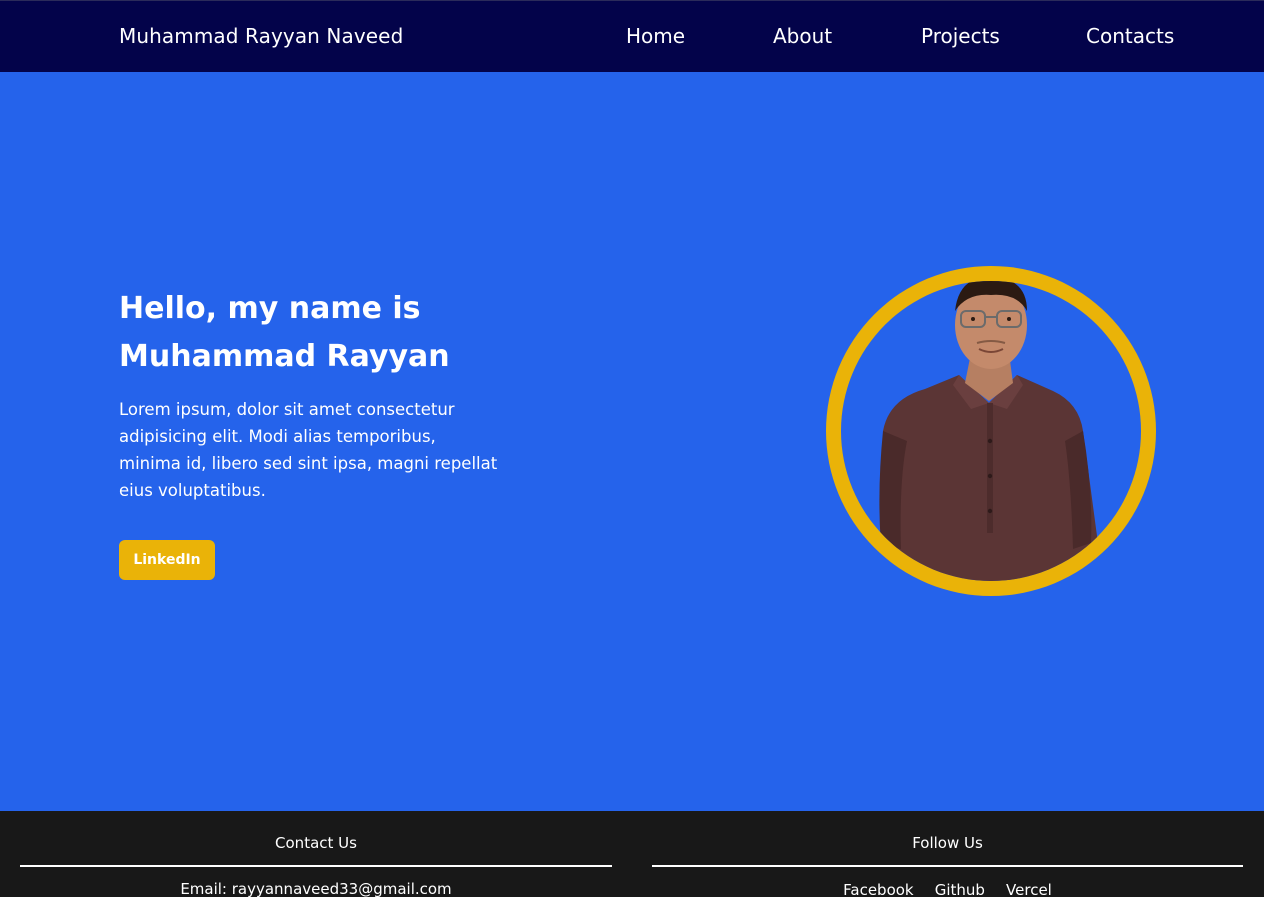 This screenshot has height=897, width=1266. Describe the element at coordinates (316, 843) in the screenshot. I see `contact-heading: Contact Us` at that location.